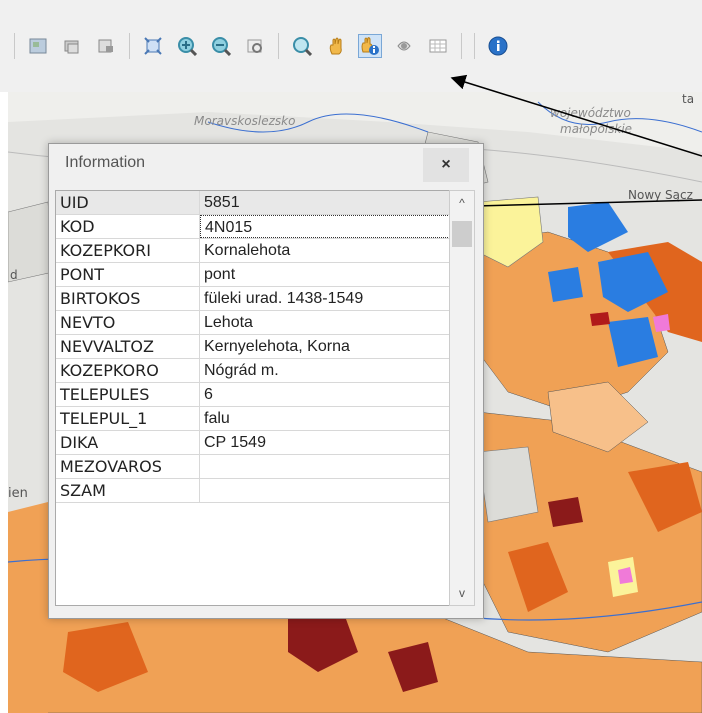 This screenshot has height=713, width=702. Describe the element at coordinates (325, 394) in the screenshot. I see `field-value-cell: 6` at that location.